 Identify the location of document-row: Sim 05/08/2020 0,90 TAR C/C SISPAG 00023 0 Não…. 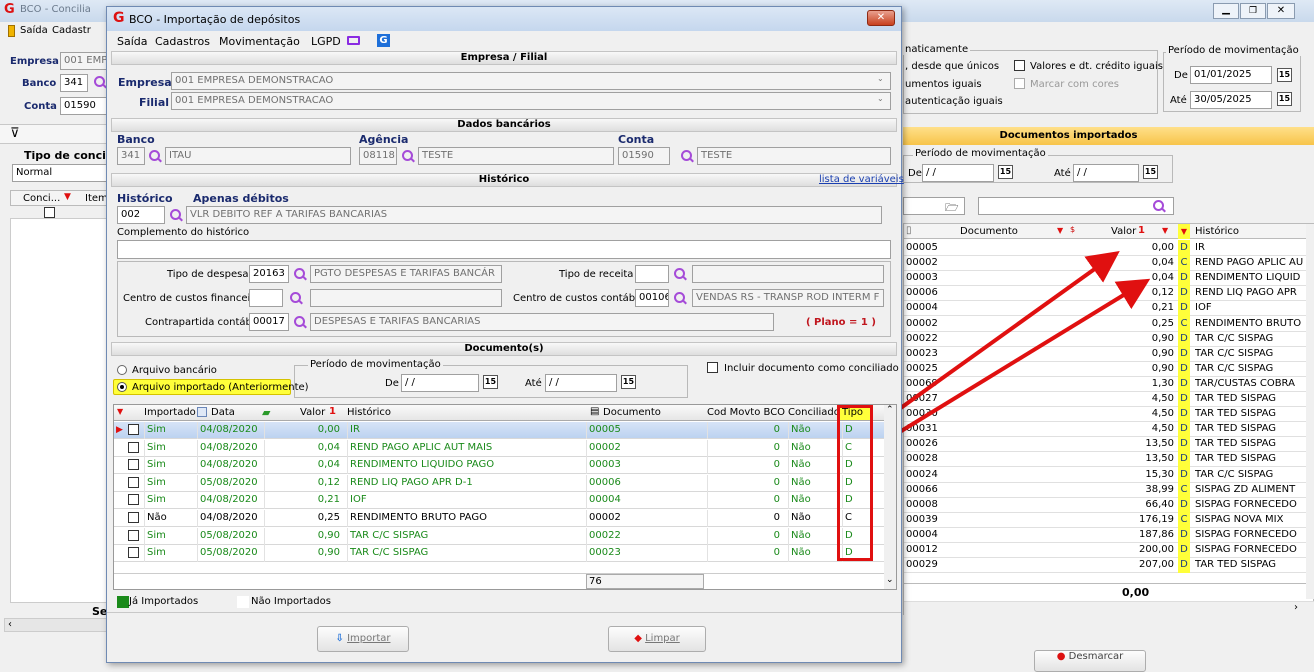
(499, 554).